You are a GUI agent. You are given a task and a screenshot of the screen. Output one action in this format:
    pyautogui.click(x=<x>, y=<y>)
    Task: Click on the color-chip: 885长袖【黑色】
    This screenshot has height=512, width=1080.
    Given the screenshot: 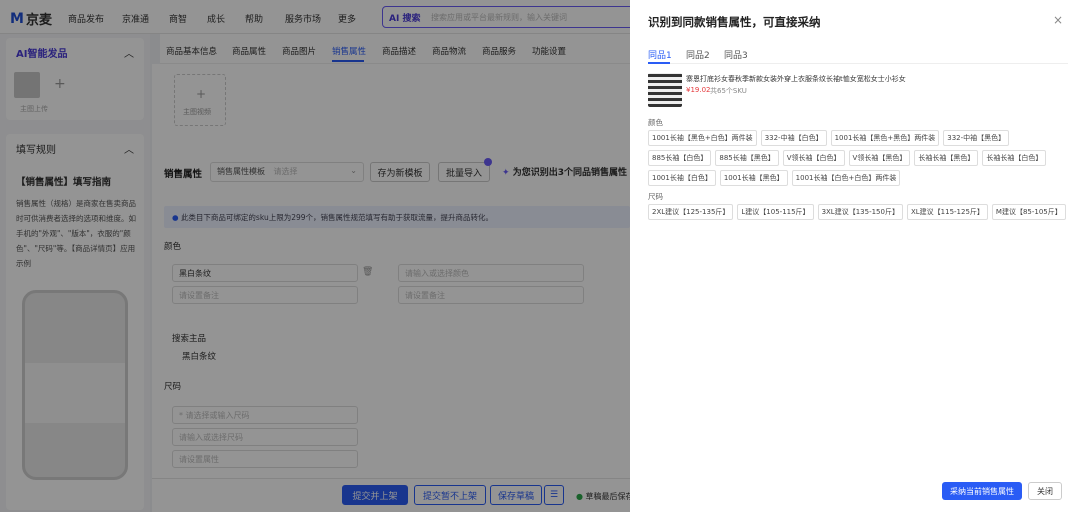 What is the action you would take?
    pyautogui.click(x=747, y=158)
    